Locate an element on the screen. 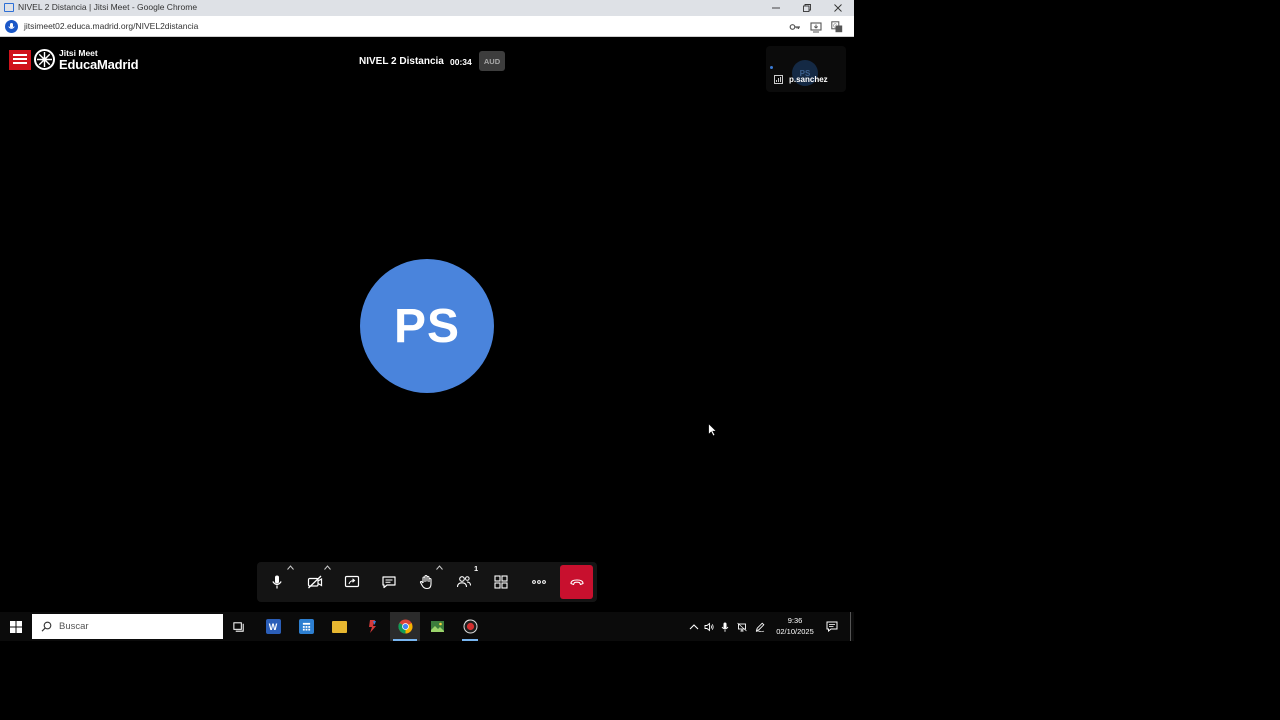 The height and width of the screenshot is (720, 1280). meeting-timer: 00:34 is located at coordinates (461, 62).